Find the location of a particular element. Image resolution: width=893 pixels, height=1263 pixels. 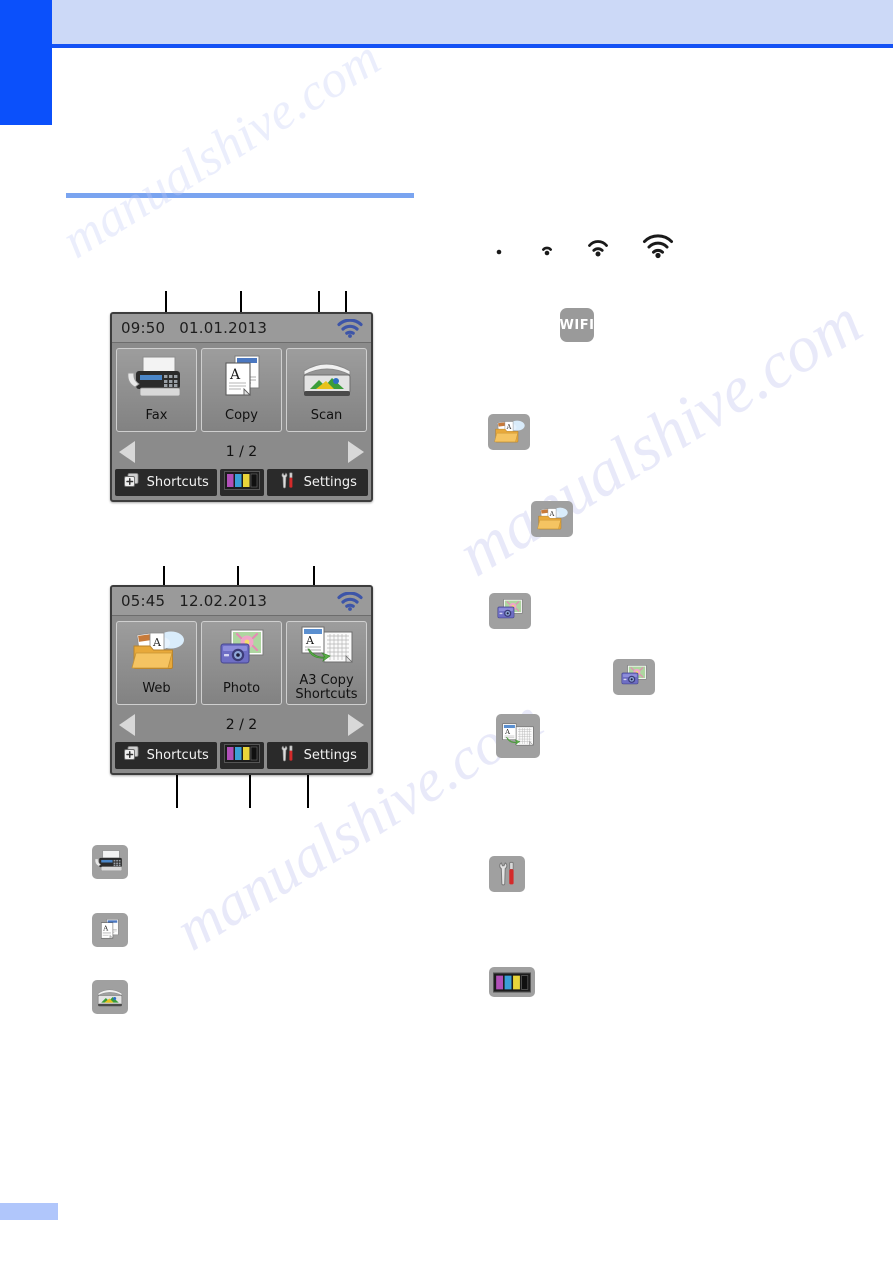

page-indicator: 1 / 2 is located at coordinates (241, 452).